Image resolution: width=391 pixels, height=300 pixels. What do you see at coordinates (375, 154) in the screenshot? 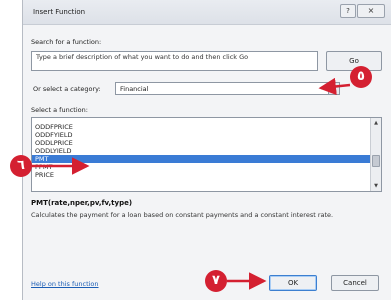
I see `function-list-scrollbar: ▲ ▼` at bounding box center [375, 154].